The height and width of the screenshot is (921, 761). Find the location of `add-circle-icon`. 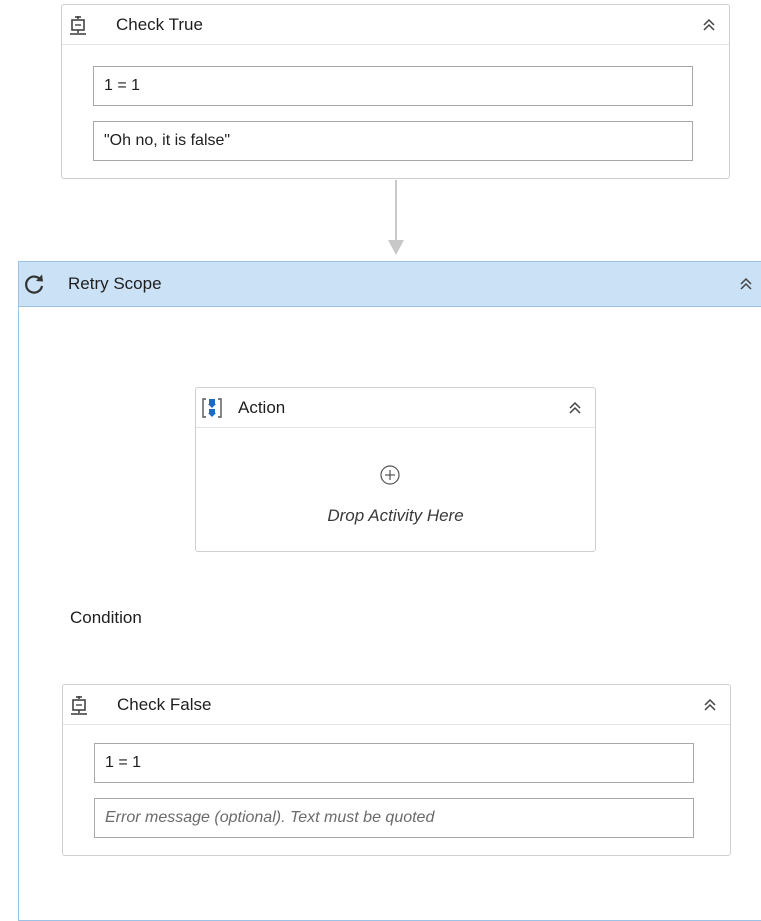

add-circle-icon is located at coordinates (390, 475).